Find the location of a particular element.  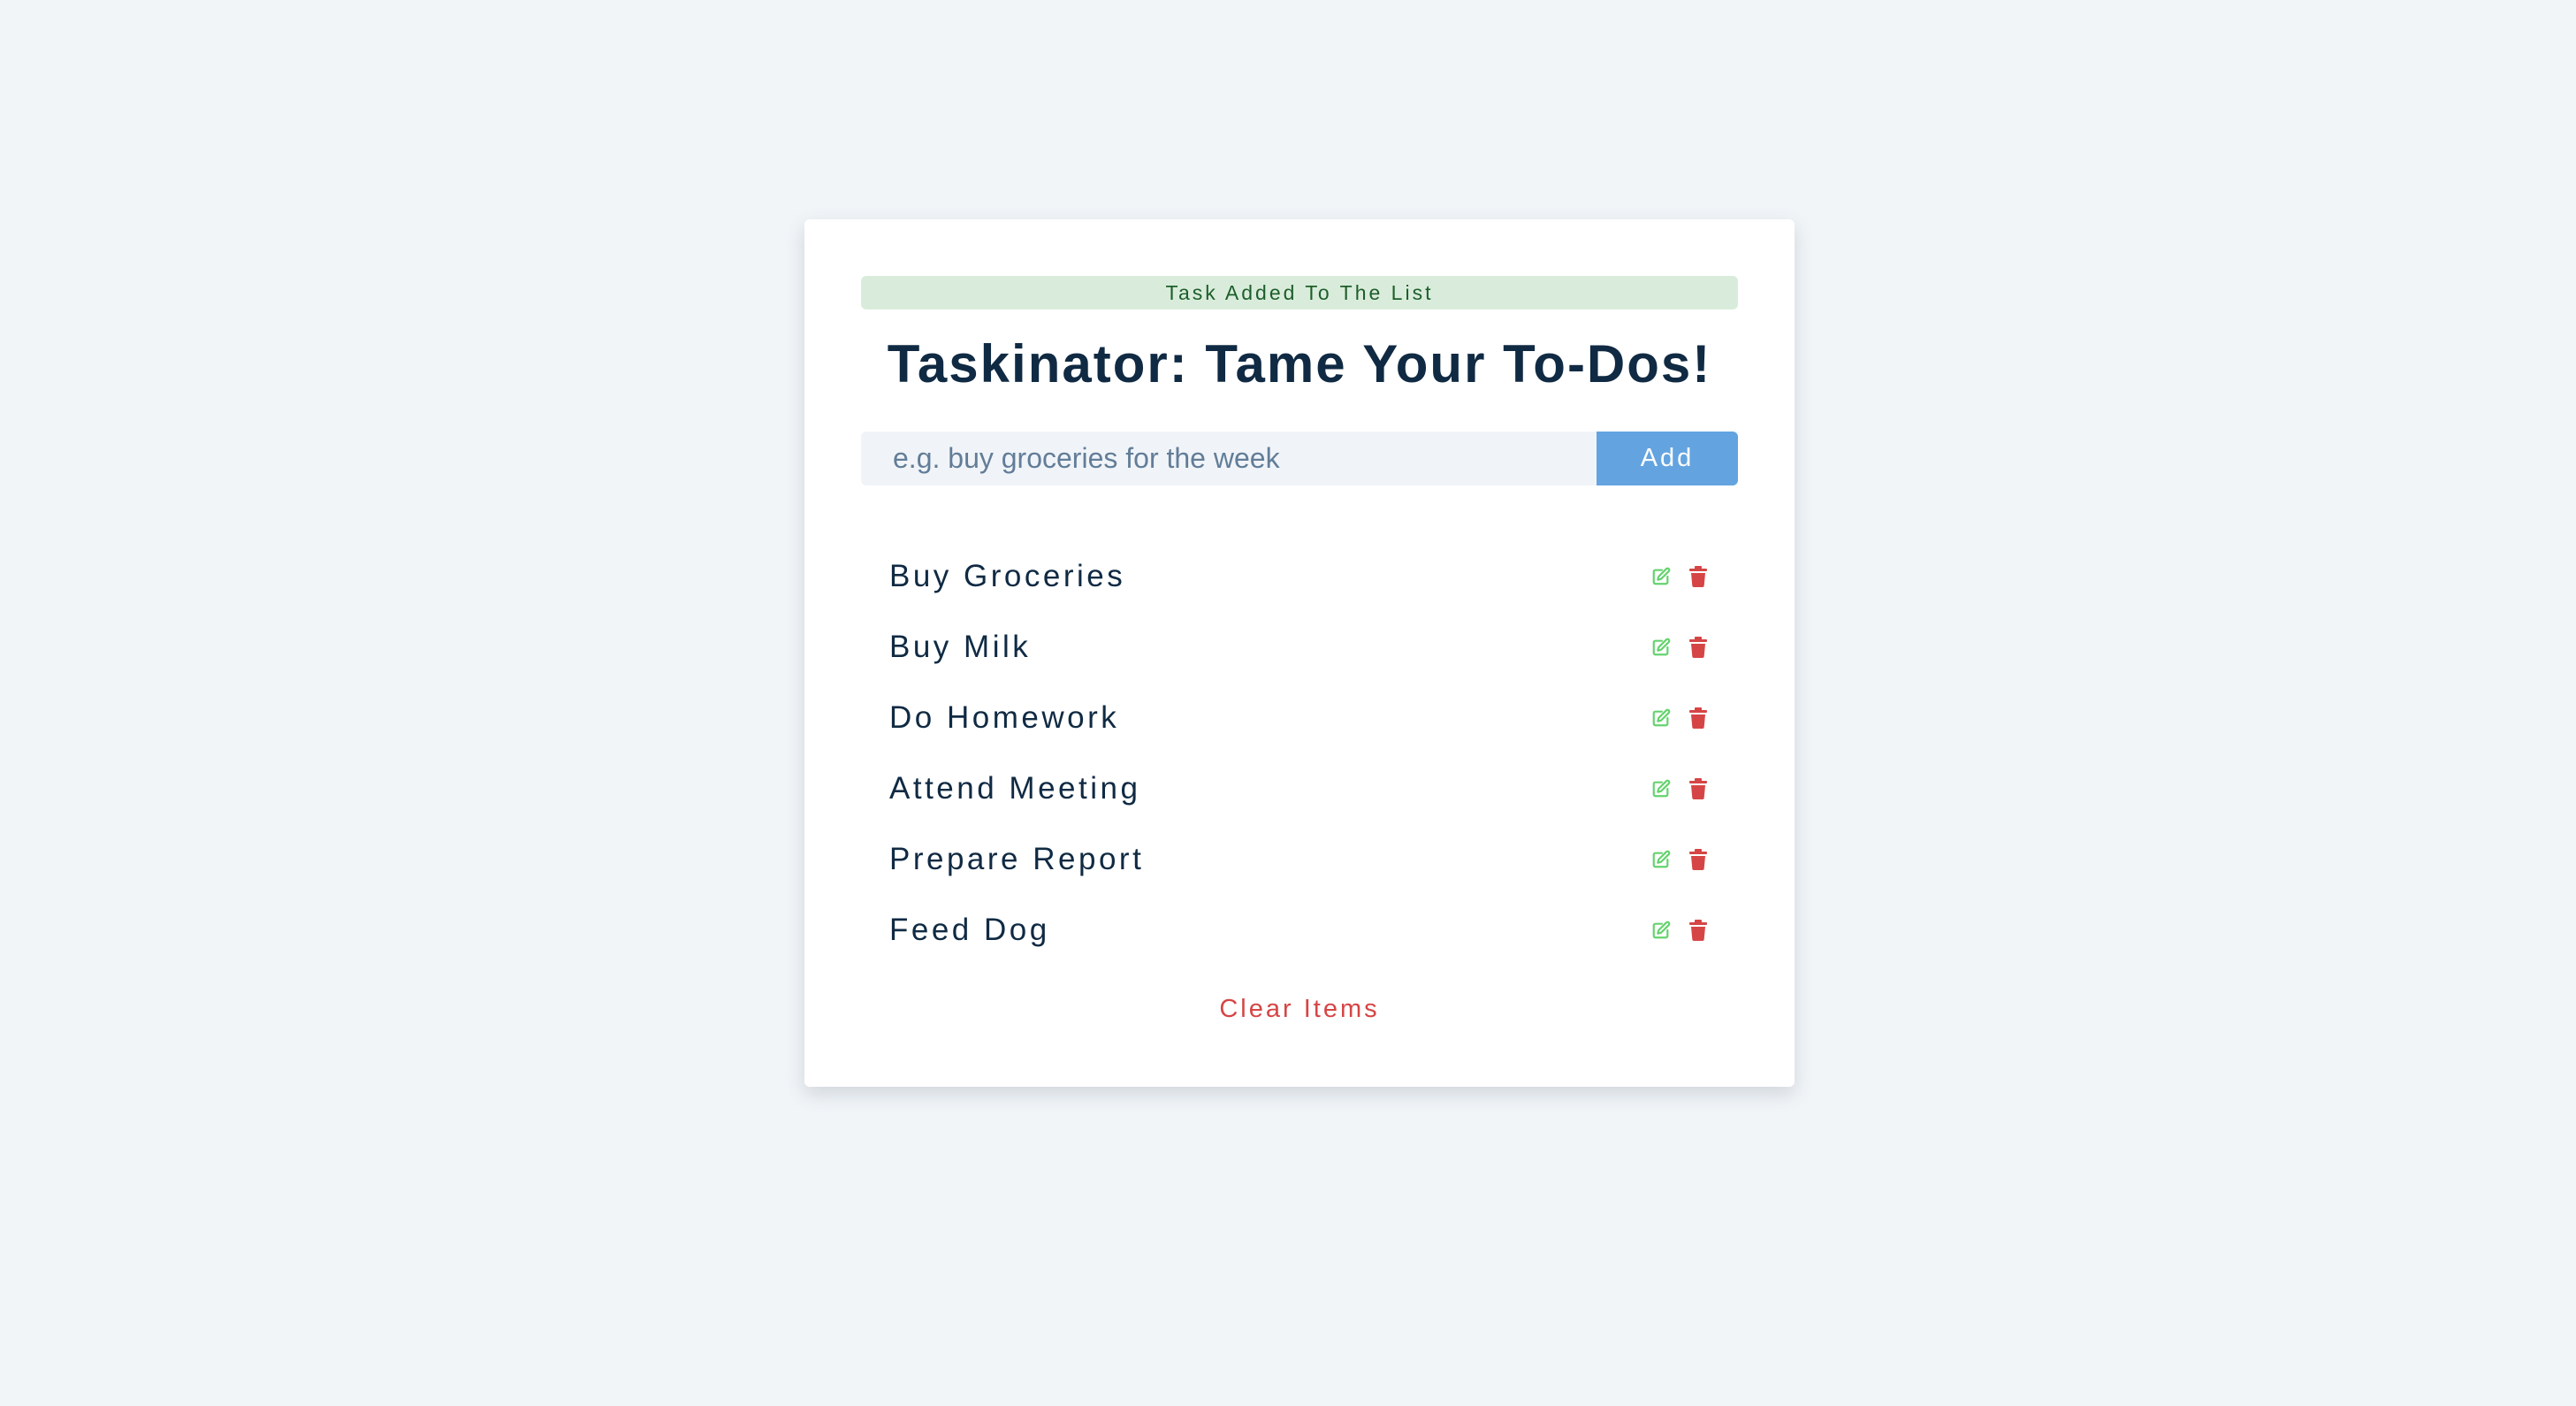

list-item: Do Homework is located at coordinates (1299, 718).